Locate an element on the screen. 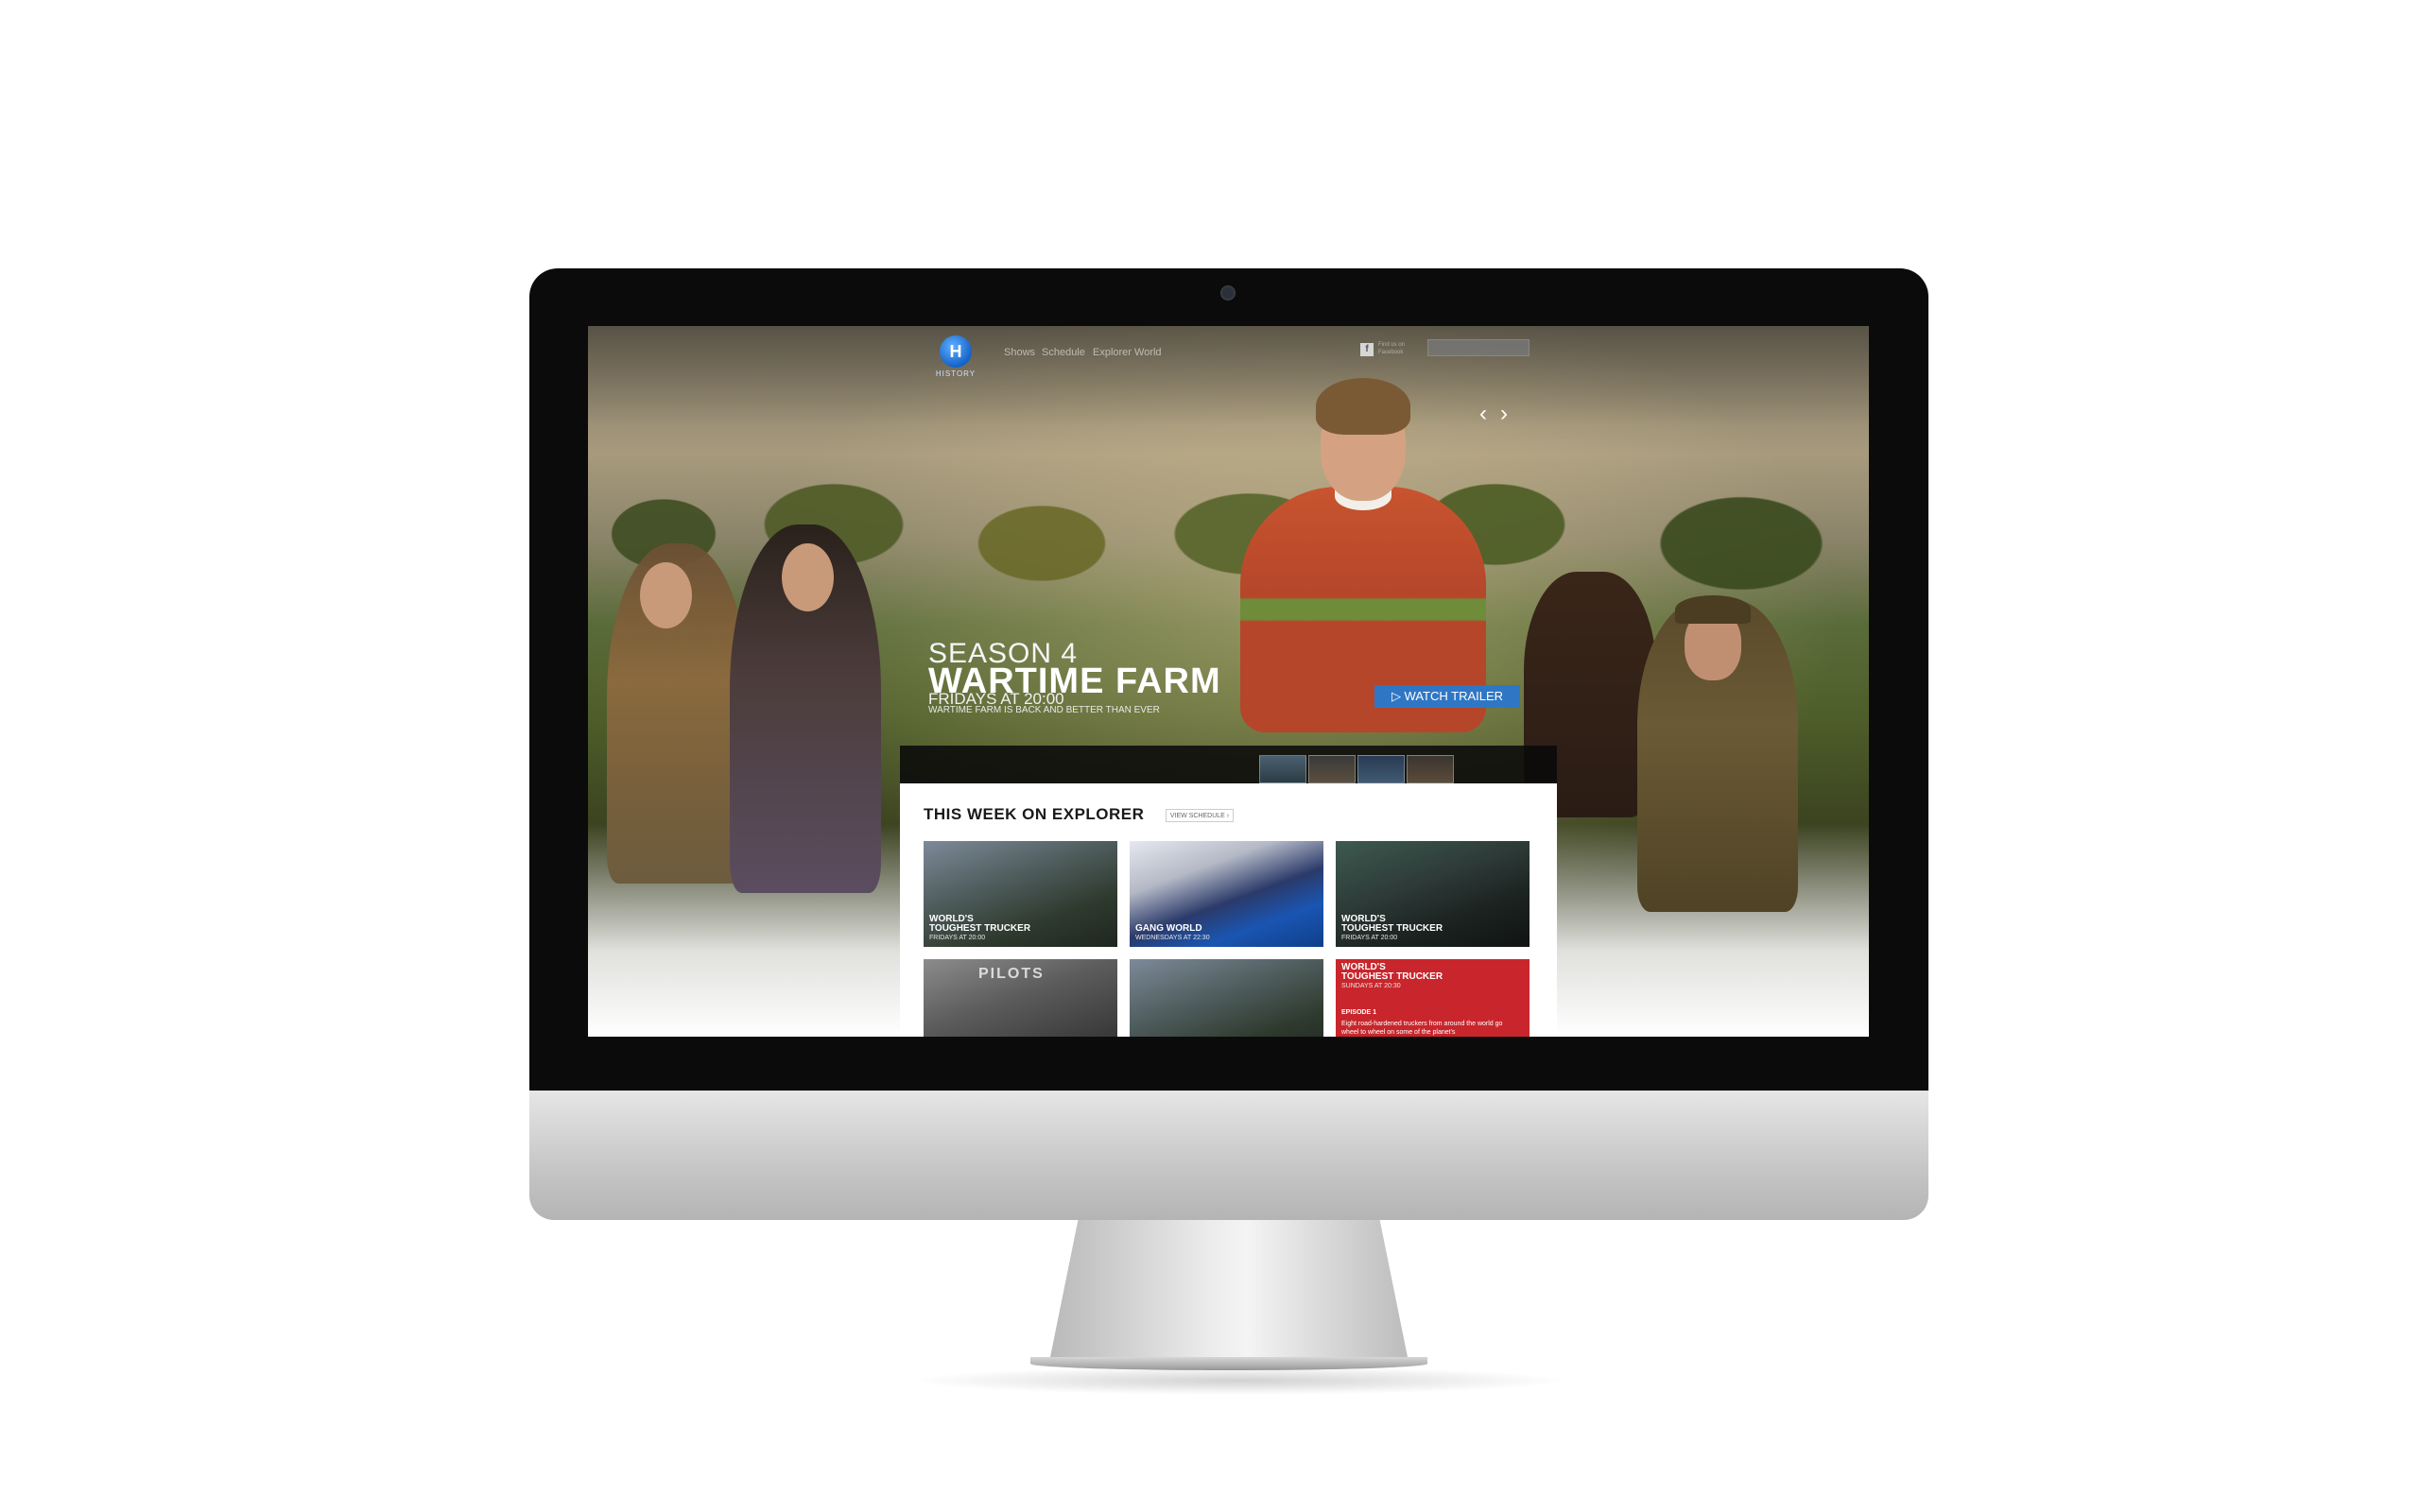 This screenshot has width=2420, height=1512. monitor-stand is located at coordinates (1229, 1291).